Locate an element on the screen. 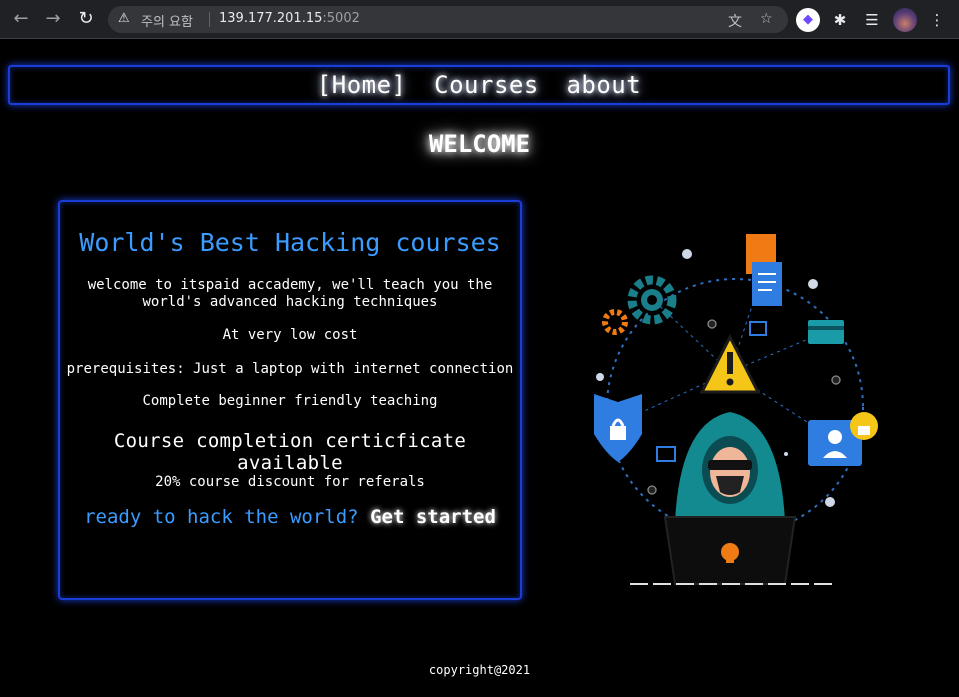 The image size is (959, 697). welcome-heading: WELCOME is located at coordinates (479, 144).